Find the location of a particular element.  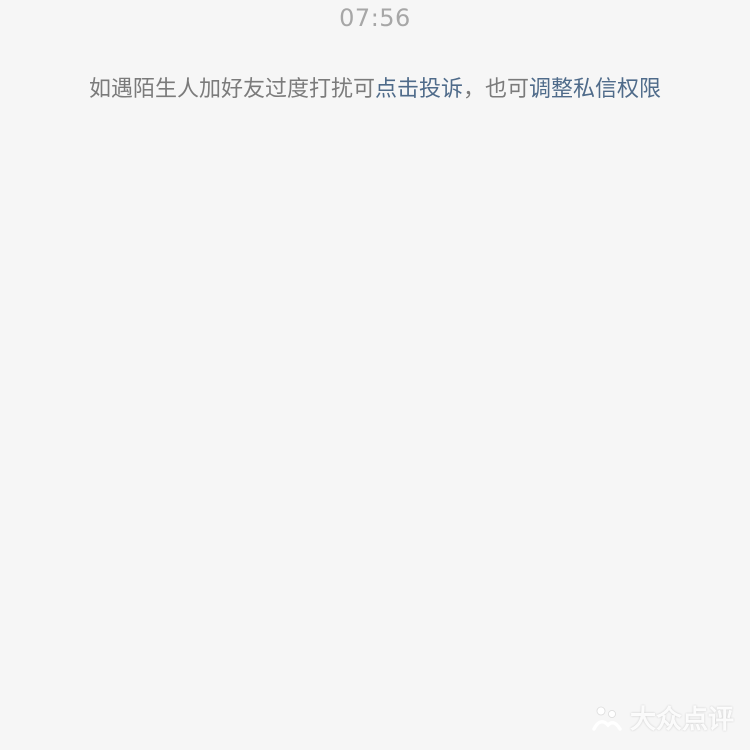

report-link: 点击投诉 is located at coordinates (419, 89).